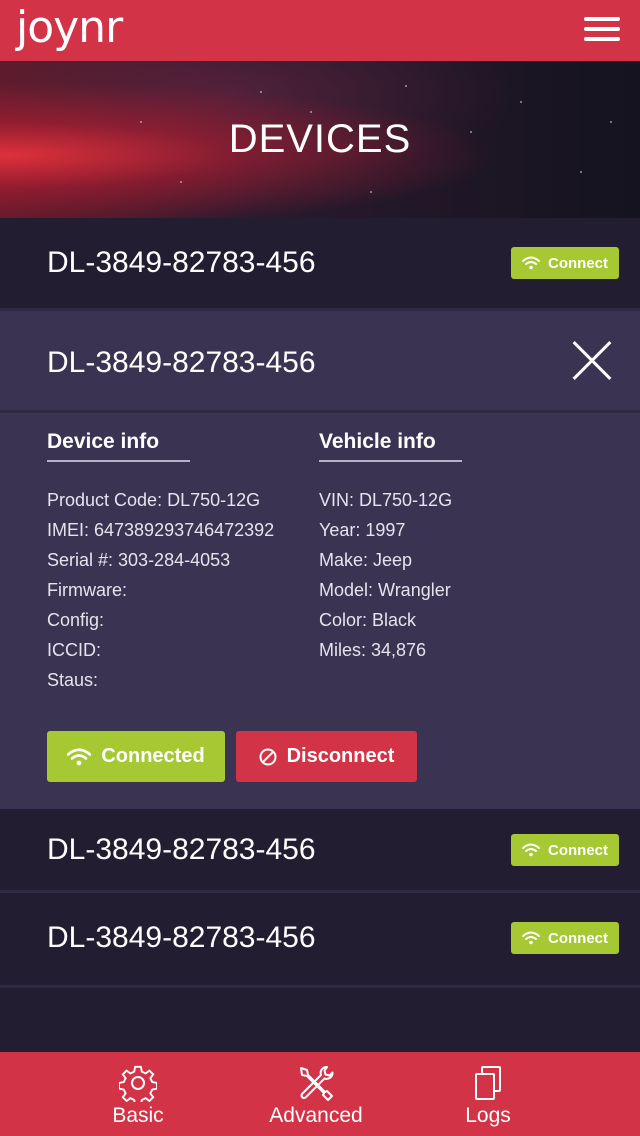 This screenshot has width=640, height=1136. I want to click on hero-banner: DEVICES, so click(320, 139).